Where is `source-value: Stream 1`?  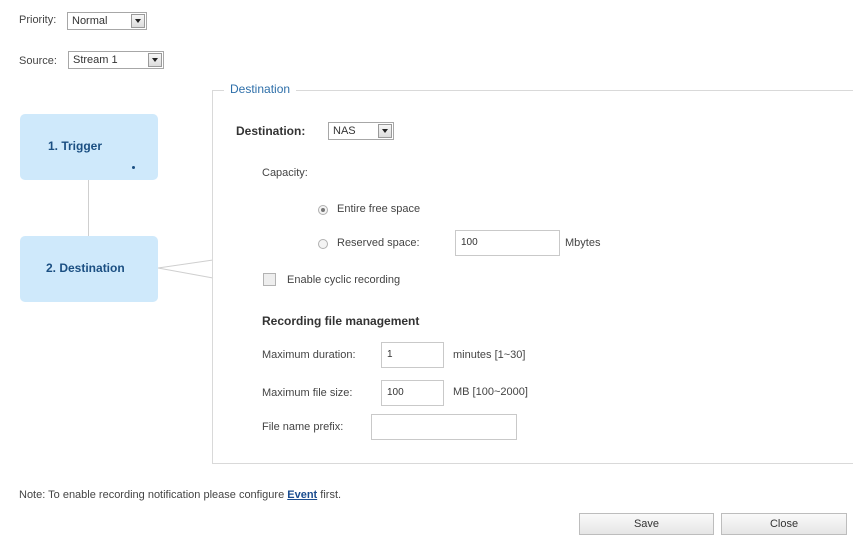
source-value: Stream 1 is located at coordinates (95, 60).